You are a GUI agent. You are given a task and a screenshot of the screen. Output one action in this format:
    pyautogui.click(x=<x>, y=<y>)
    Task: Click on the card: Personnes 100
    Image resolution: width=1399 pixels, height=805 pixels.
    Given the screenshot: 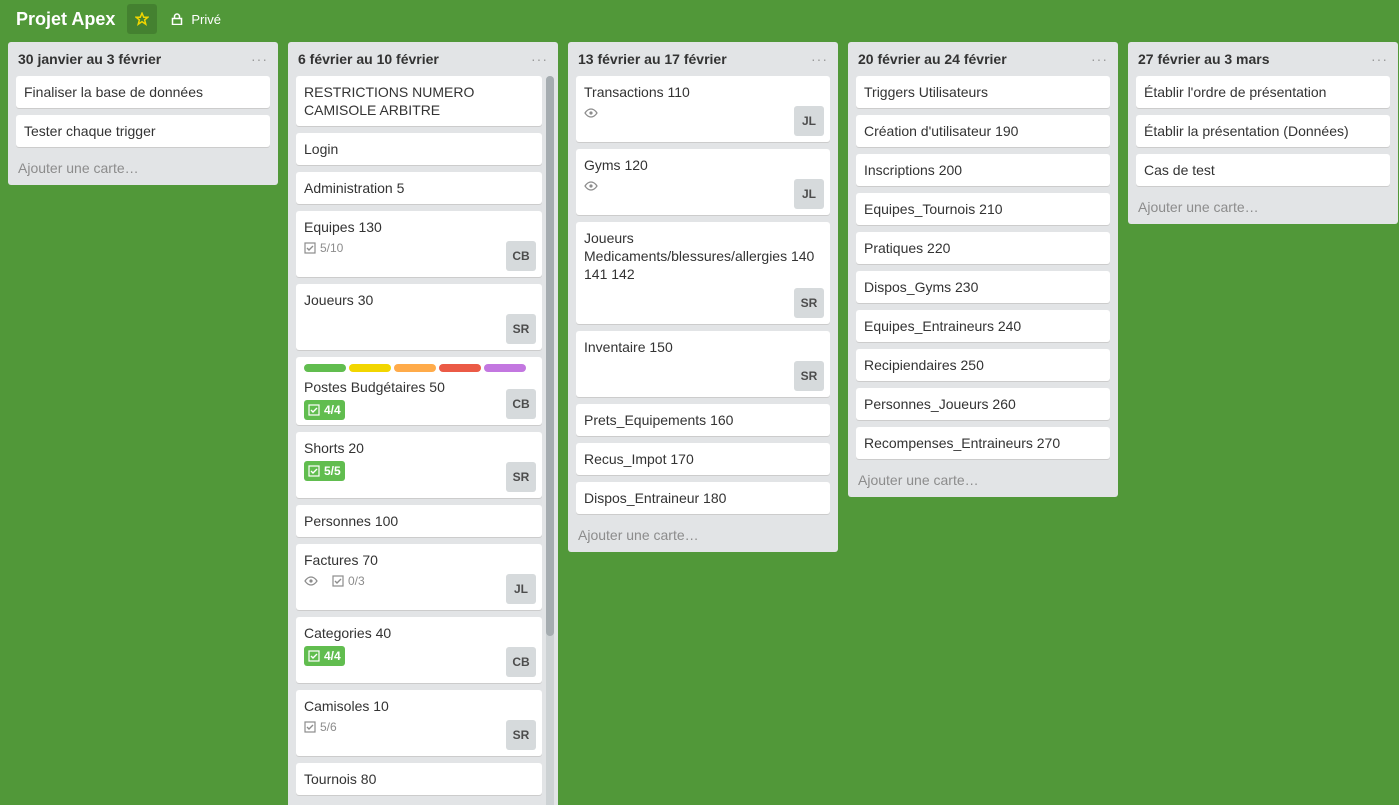 What is the action you would take?
    pyautogui.click(x=419, y=521)
    